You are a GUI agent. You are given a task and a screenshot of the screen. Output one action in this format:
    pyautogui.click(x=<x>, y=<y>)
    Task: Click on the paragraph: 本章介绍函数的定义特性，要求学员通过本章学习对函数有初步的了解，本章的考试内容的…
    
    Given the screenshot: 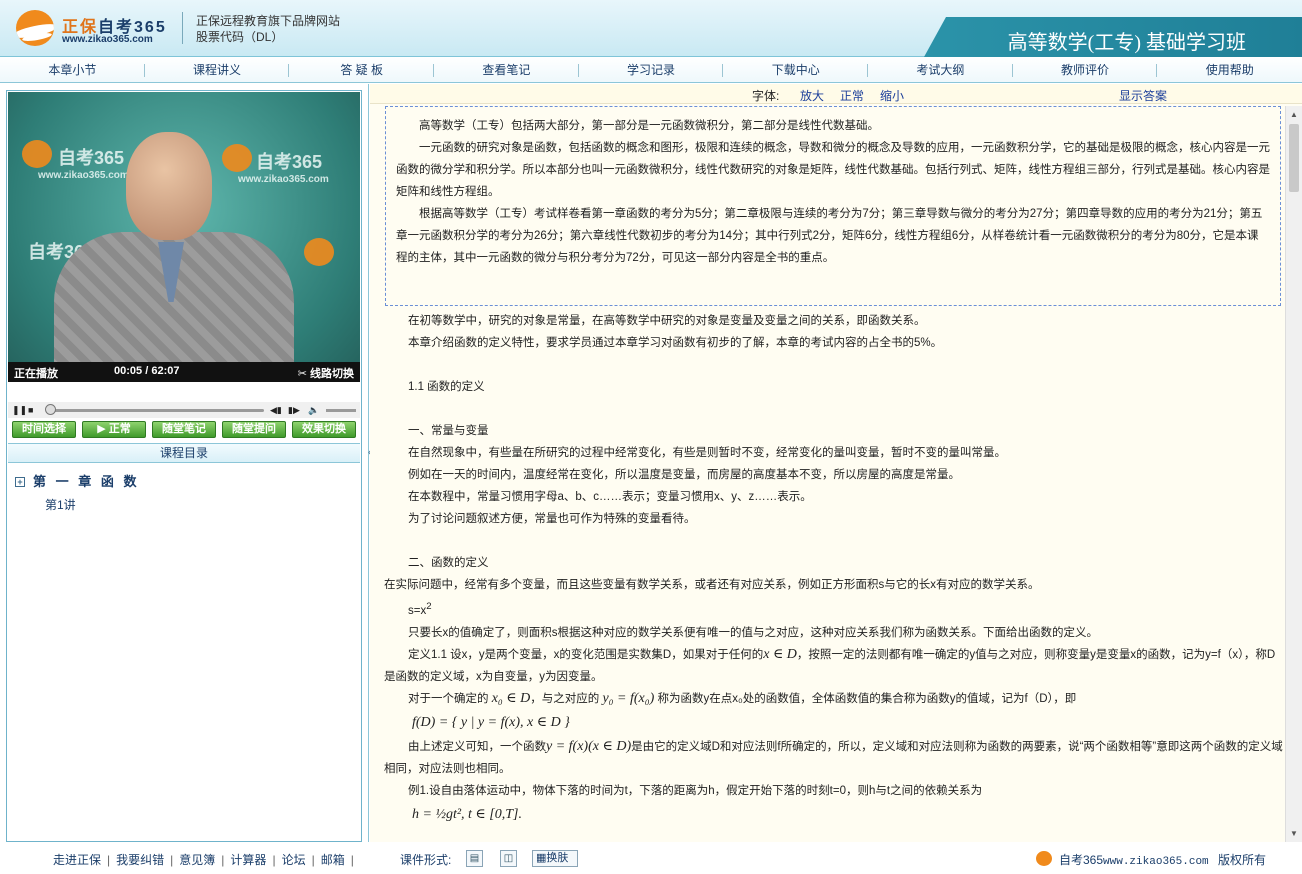 What is the action you would take?
    pyautogui.click(x=675, y=343)
    